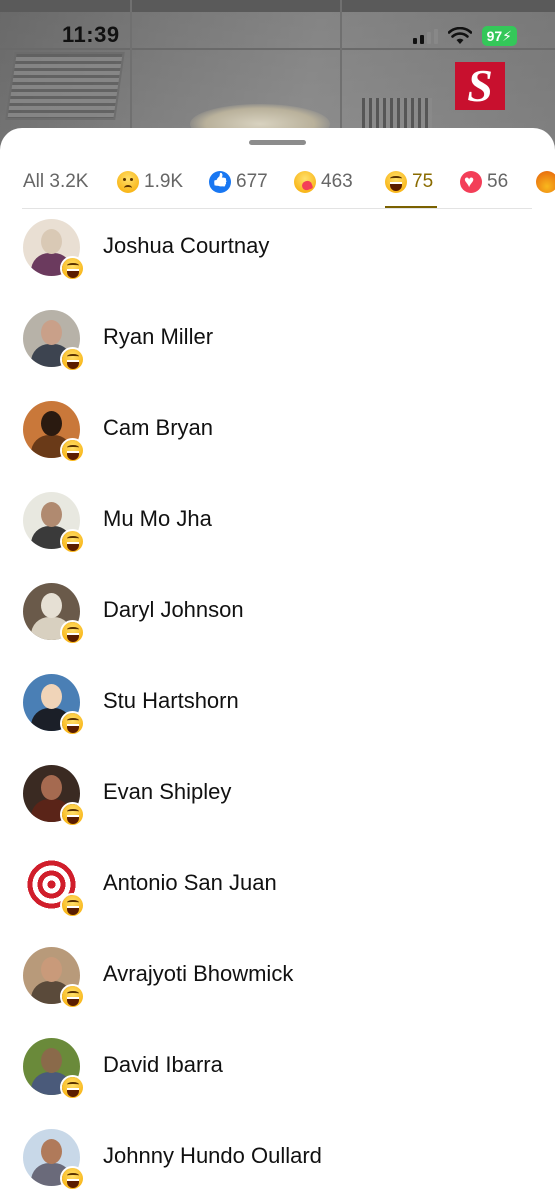  What do you see at coordinates (471, 182) in the screenshot?
I see `love-reaction-icon` at bounding box center [471, 182].